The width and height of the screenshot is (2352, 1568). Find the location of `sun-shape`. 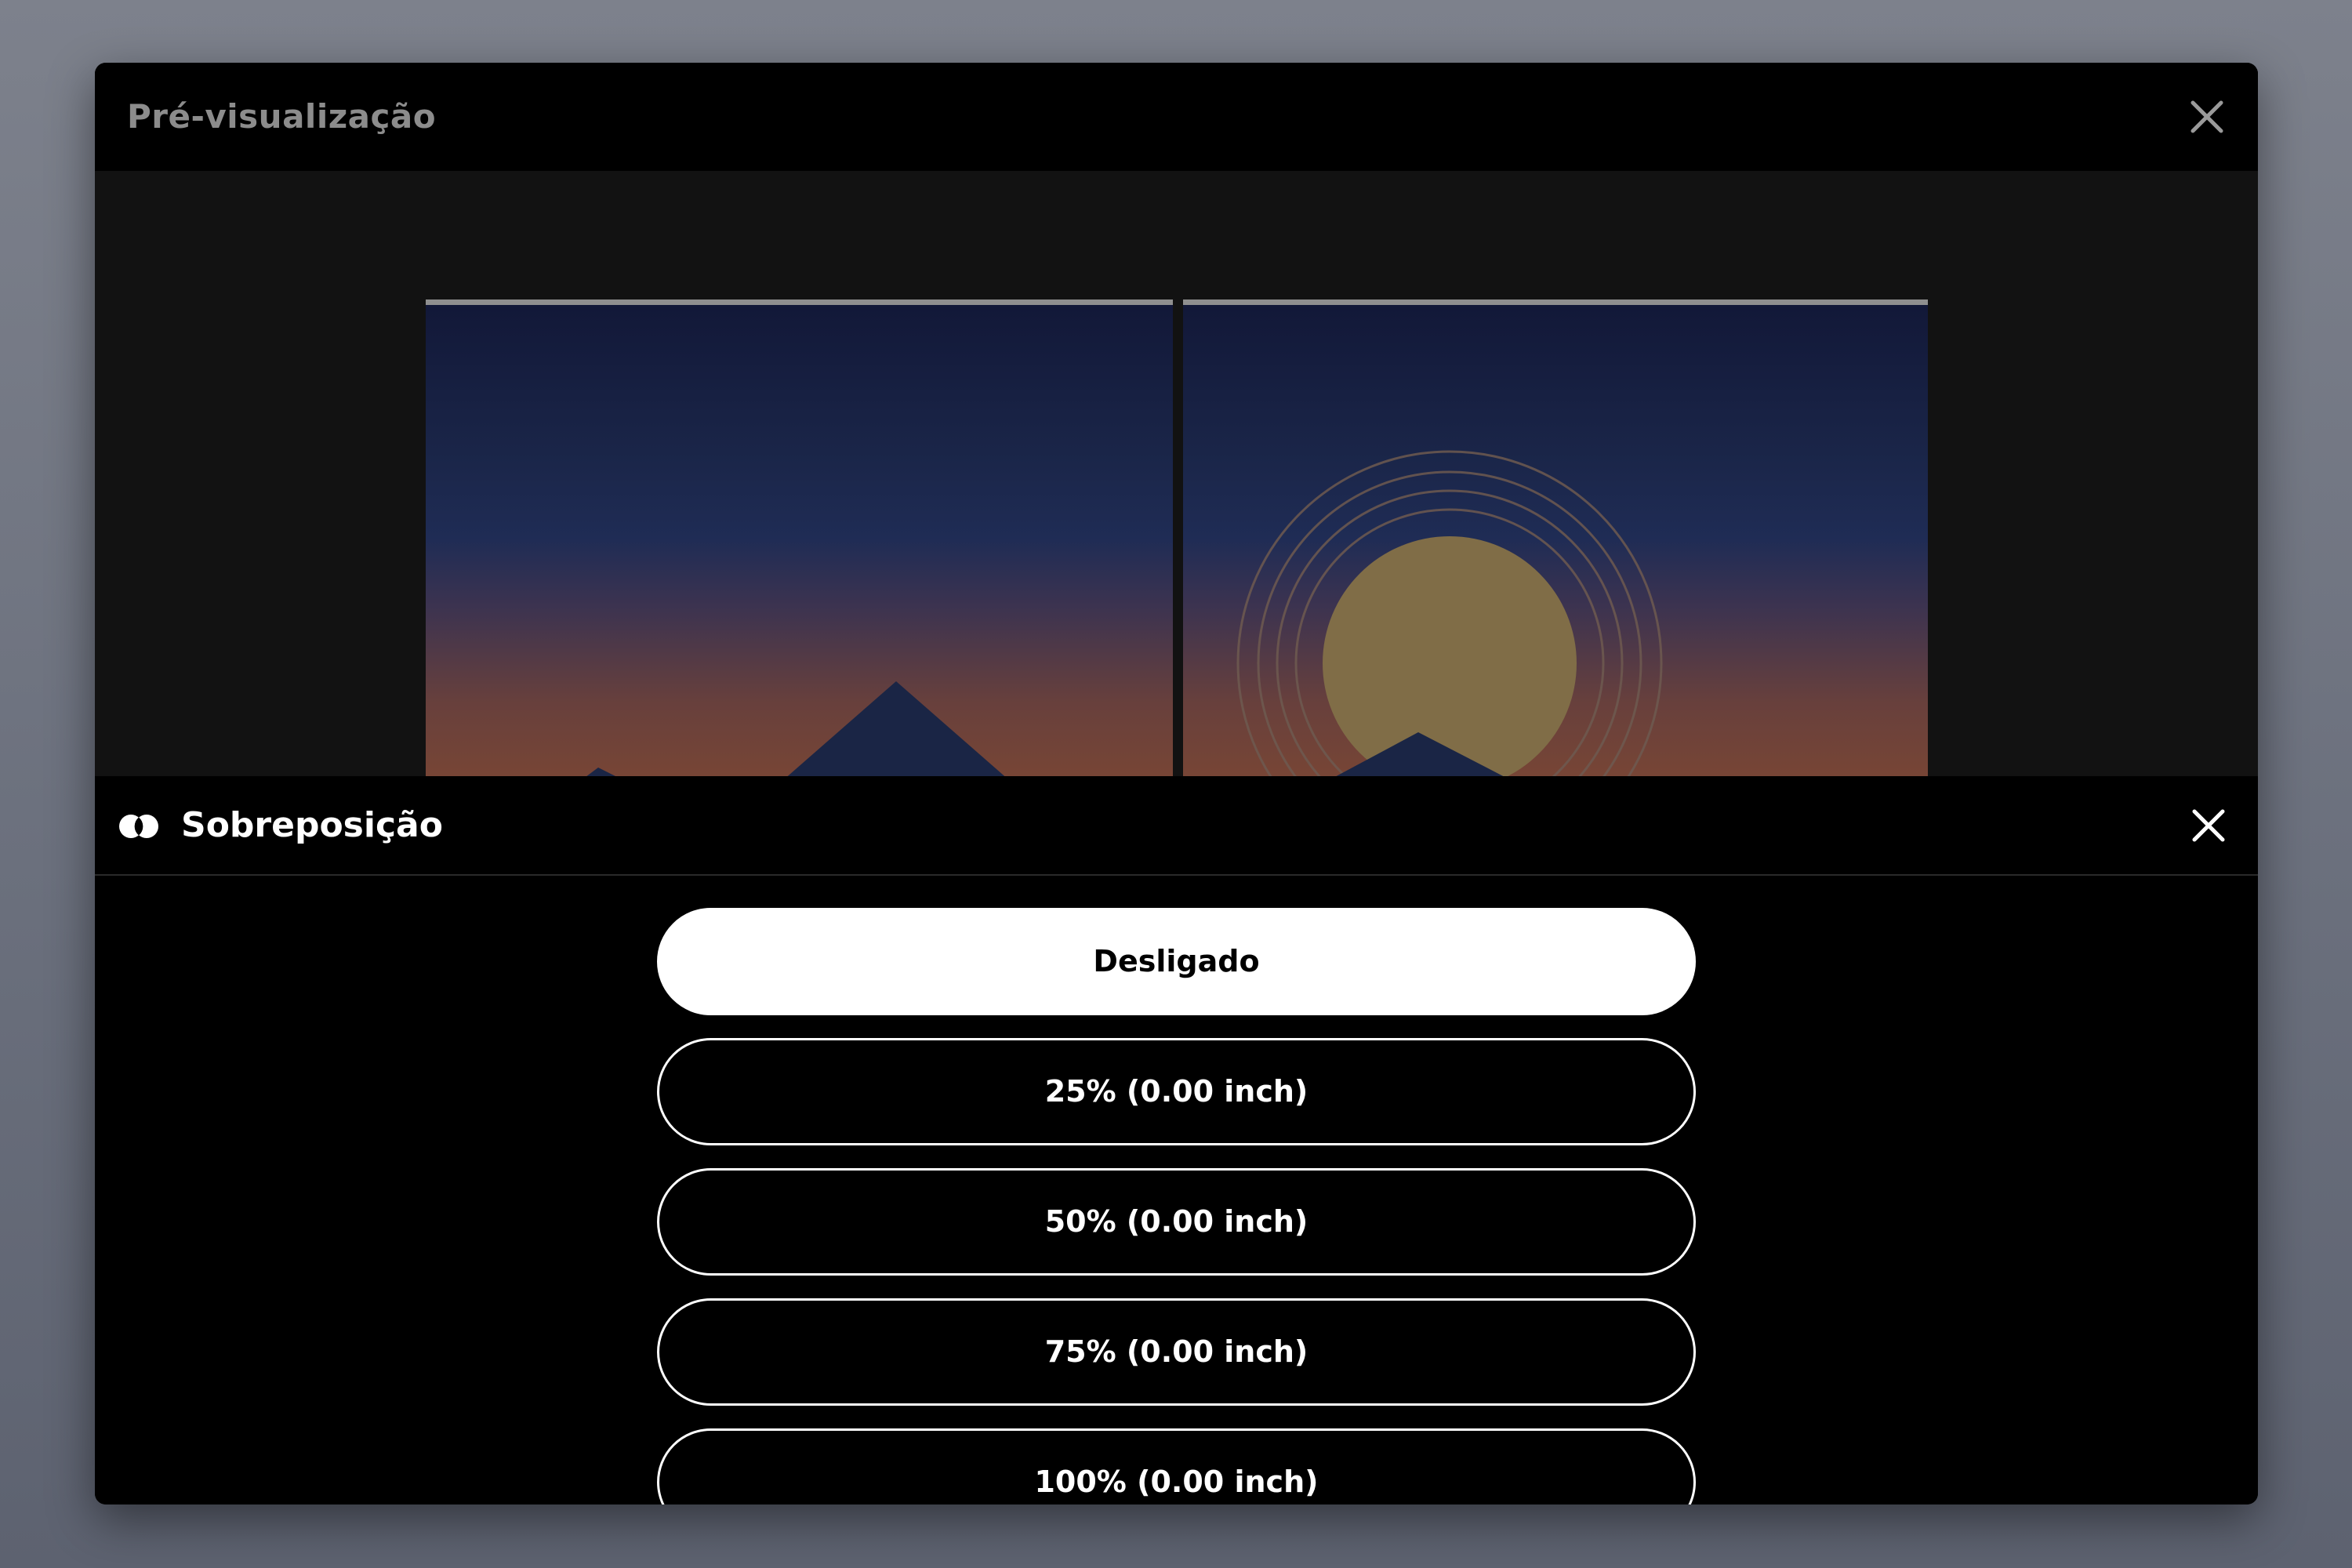

sun-shape is located at coordinates (1450, 656).